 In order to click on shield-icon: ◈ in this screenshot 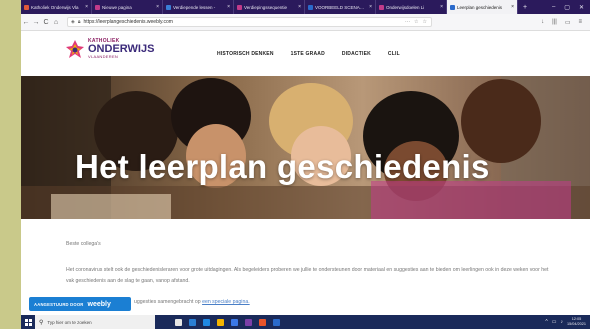, I will do `click(73, 22)`.